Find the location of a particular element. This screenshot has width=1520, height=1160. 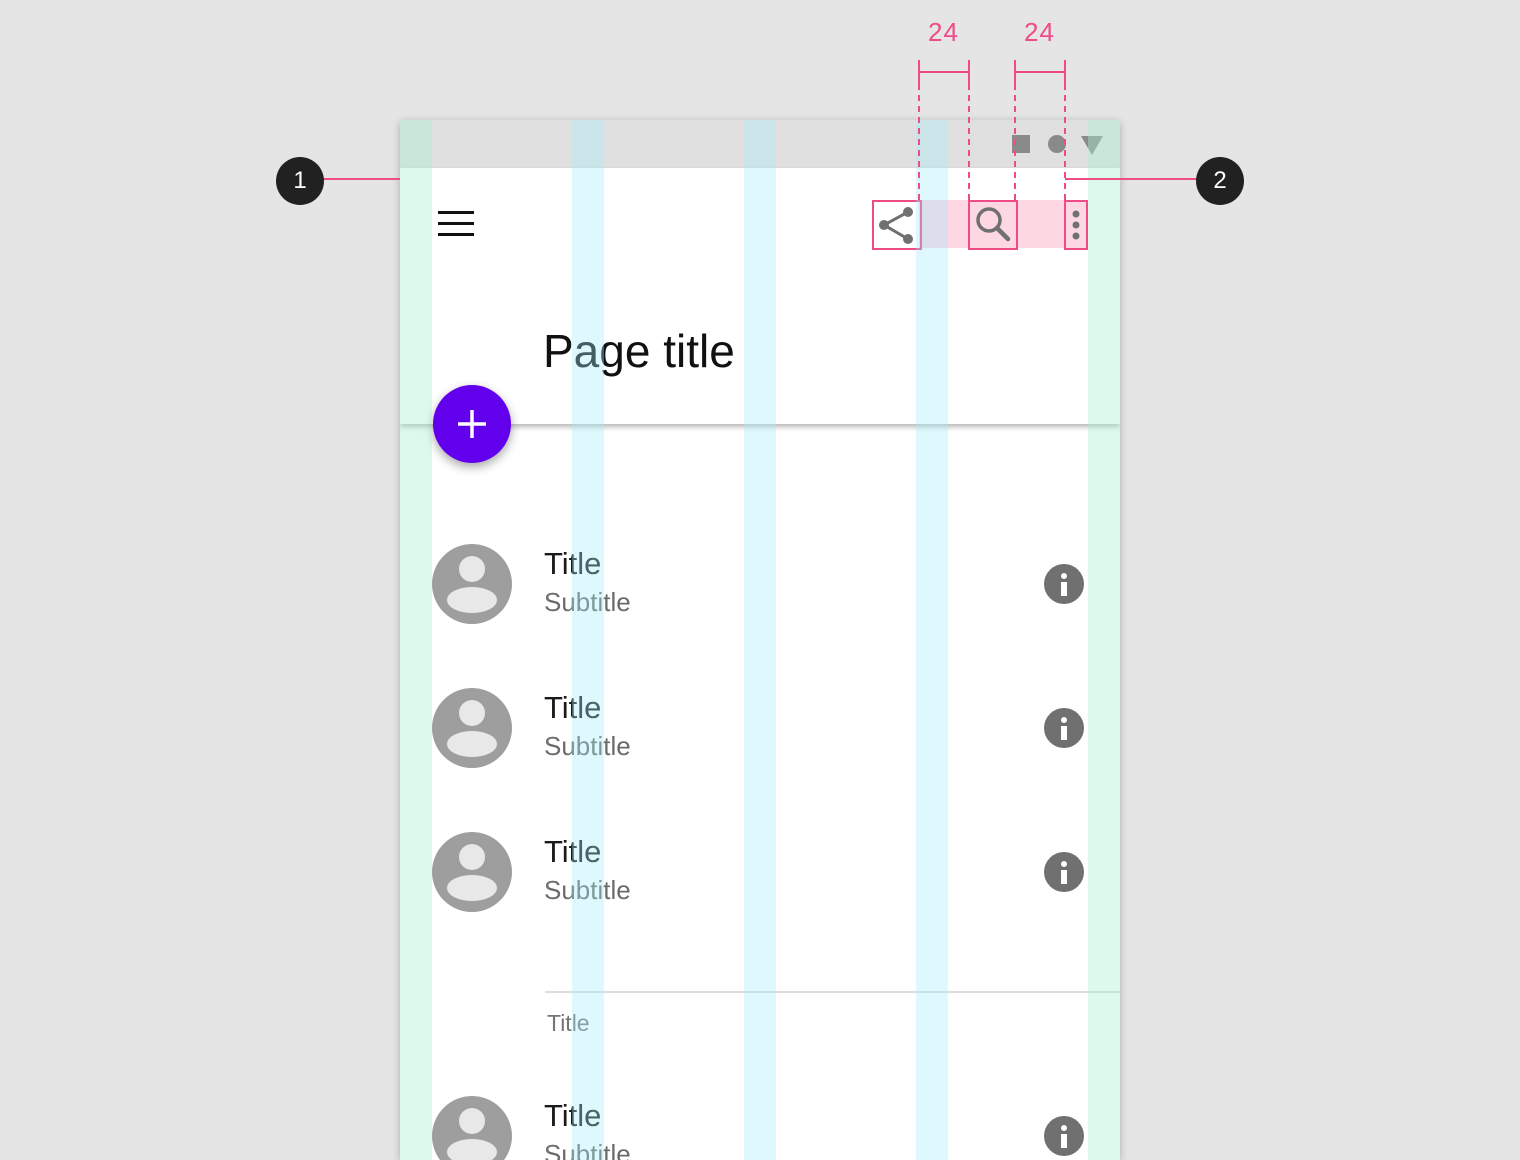

share-icon is located at coordinates (896, 225).